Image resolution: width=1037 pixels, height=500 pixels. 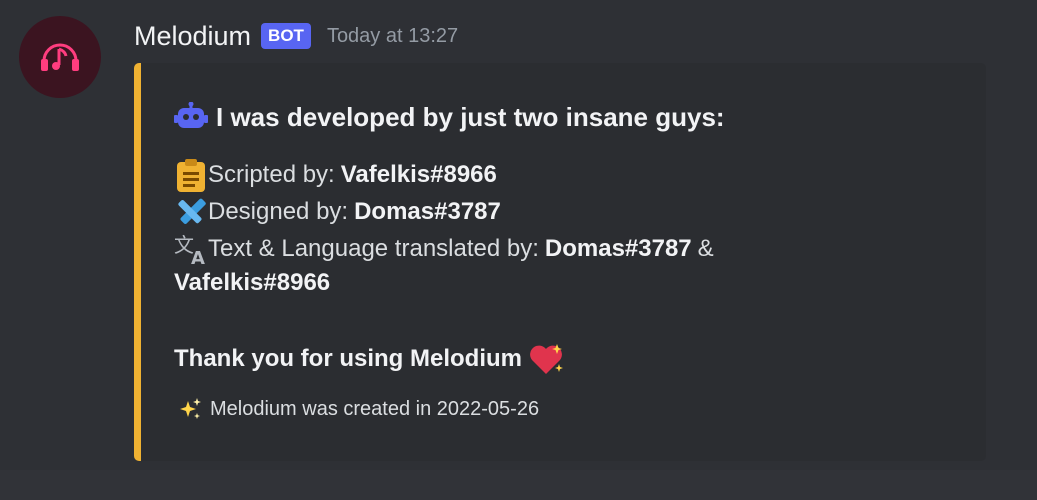 I want to click on bot-badge: BOT, so click(x=286, y=36).